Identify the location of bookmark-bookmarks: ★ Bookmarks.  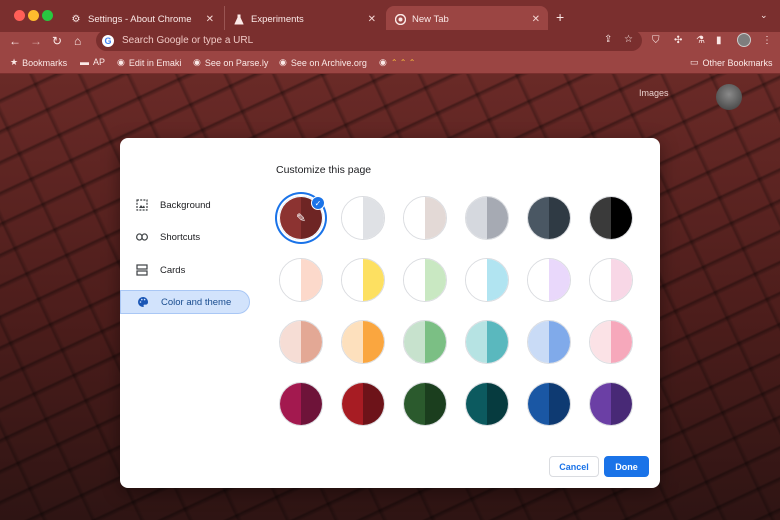
(38, 62).